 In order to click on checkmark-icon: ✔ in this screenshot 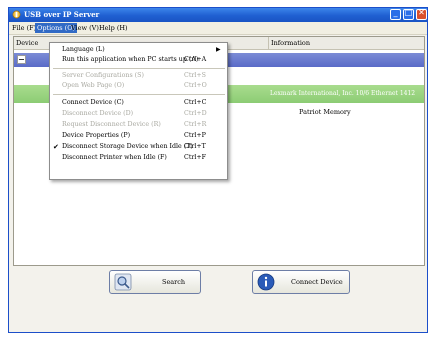, I will do `click(56, 147)`.